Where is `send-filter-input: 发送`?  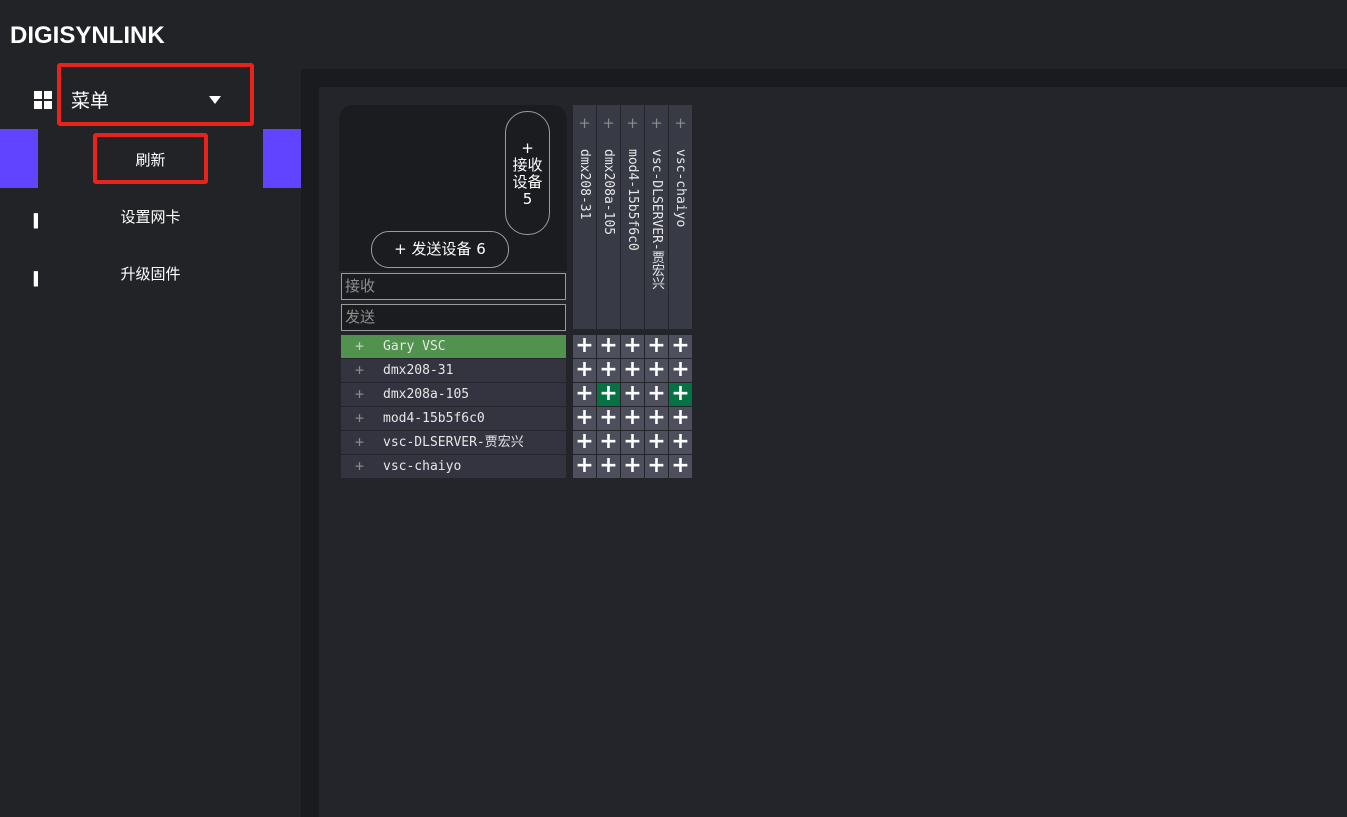 send-filter-input: 发送 is located at coordinates (453, 317).